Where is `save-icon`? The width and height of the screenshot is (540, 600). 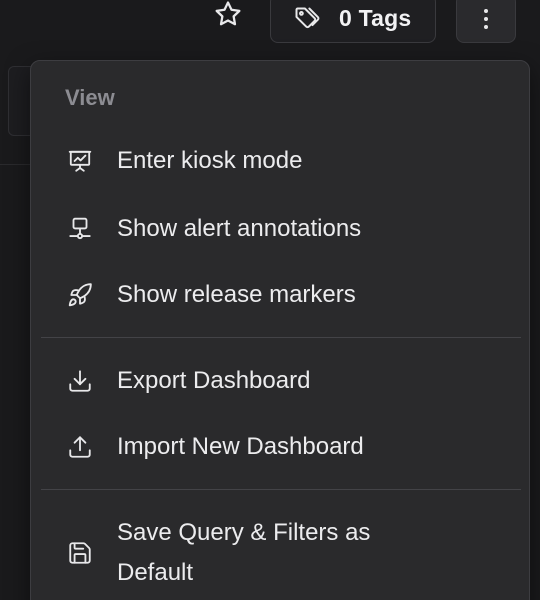
save-icon is located at coordinates (80, 553).